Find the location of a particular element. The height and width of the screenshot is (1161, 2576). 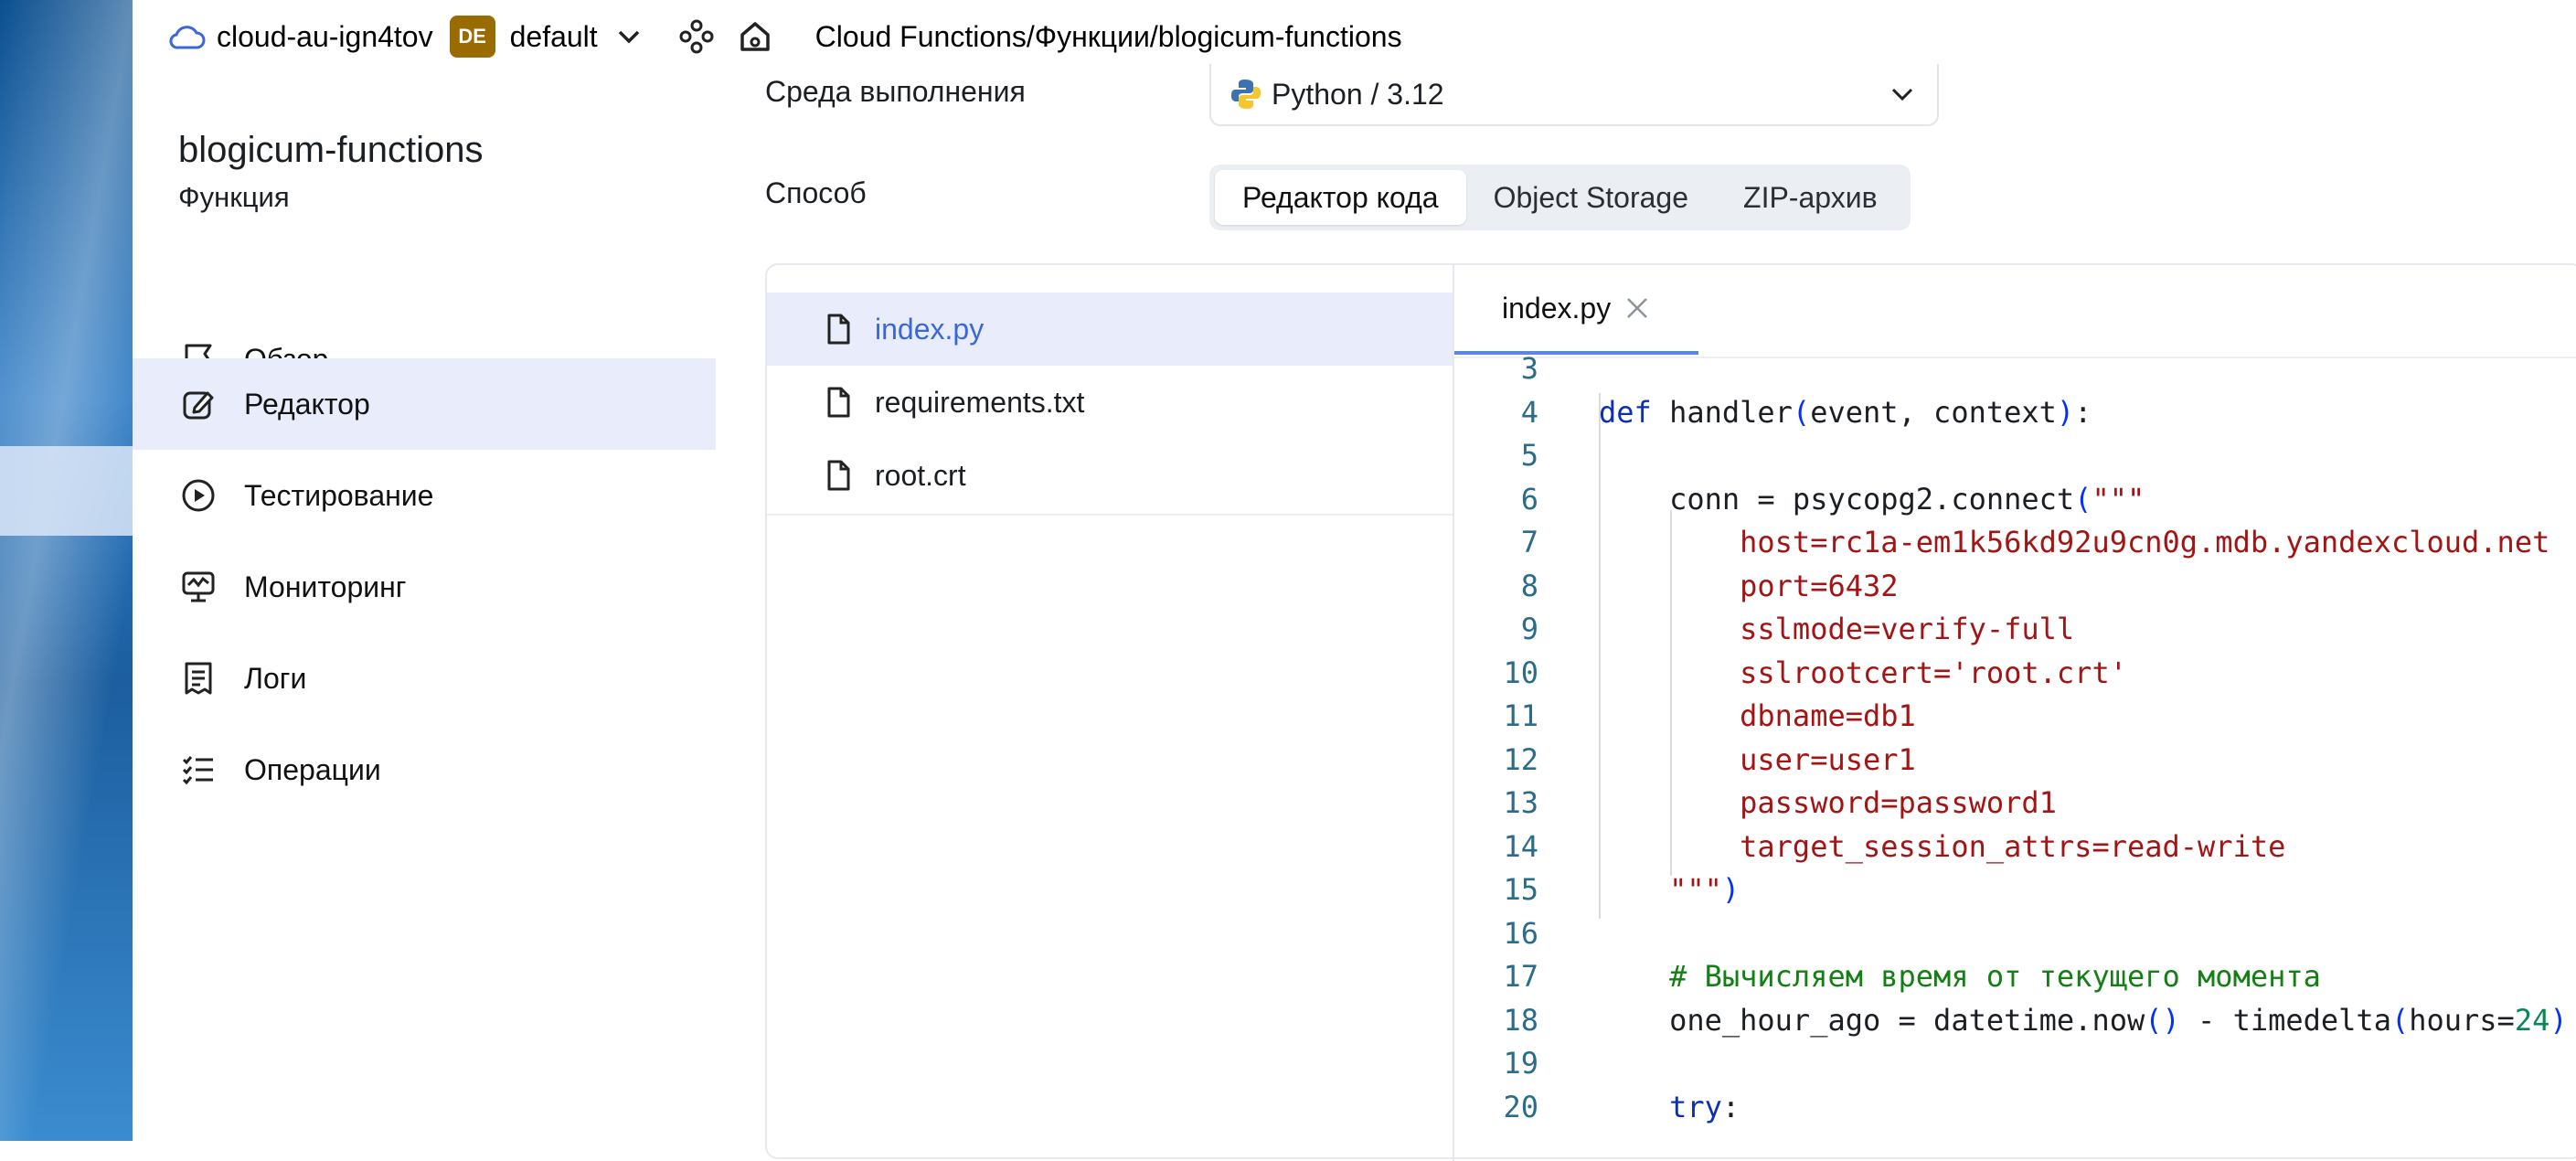

folder-name: default is located at coordinates (554, 36).